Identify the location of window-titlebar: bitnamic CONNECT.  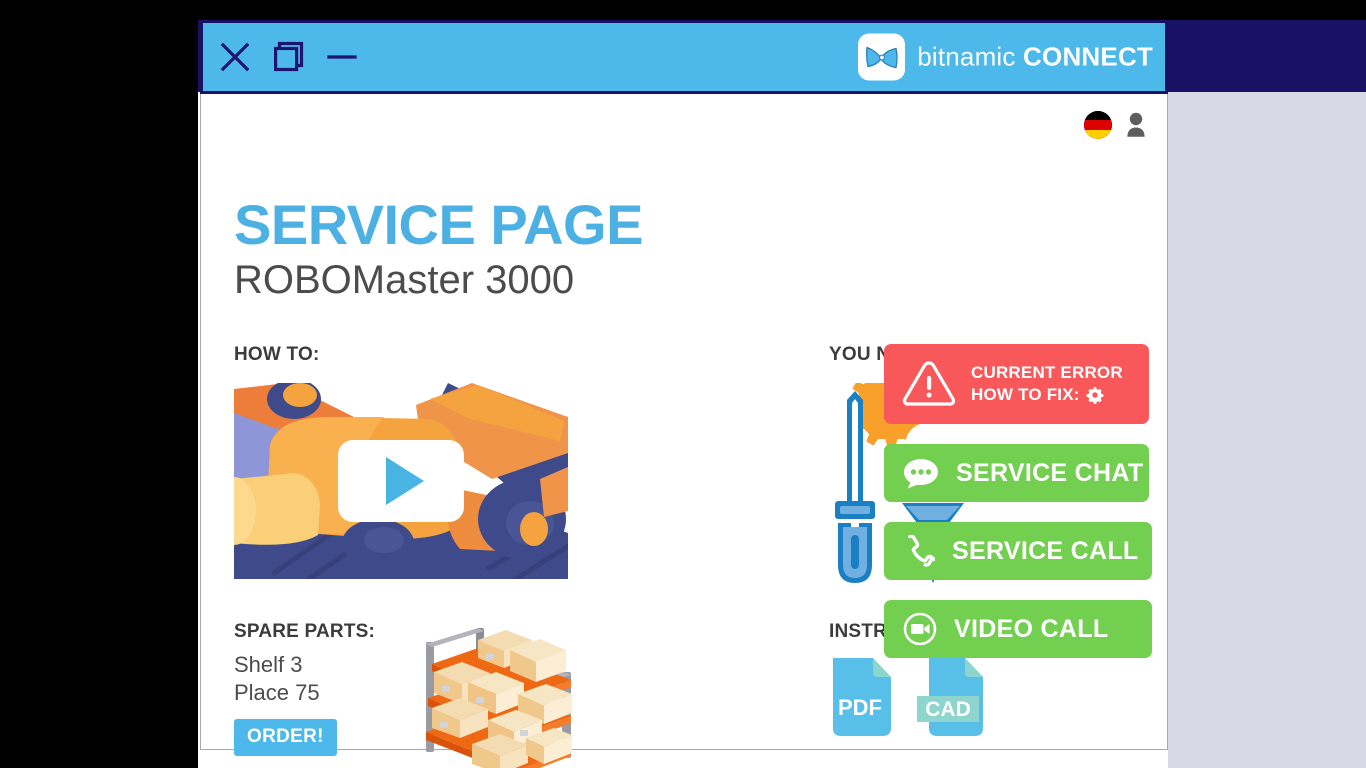
(684, 57).